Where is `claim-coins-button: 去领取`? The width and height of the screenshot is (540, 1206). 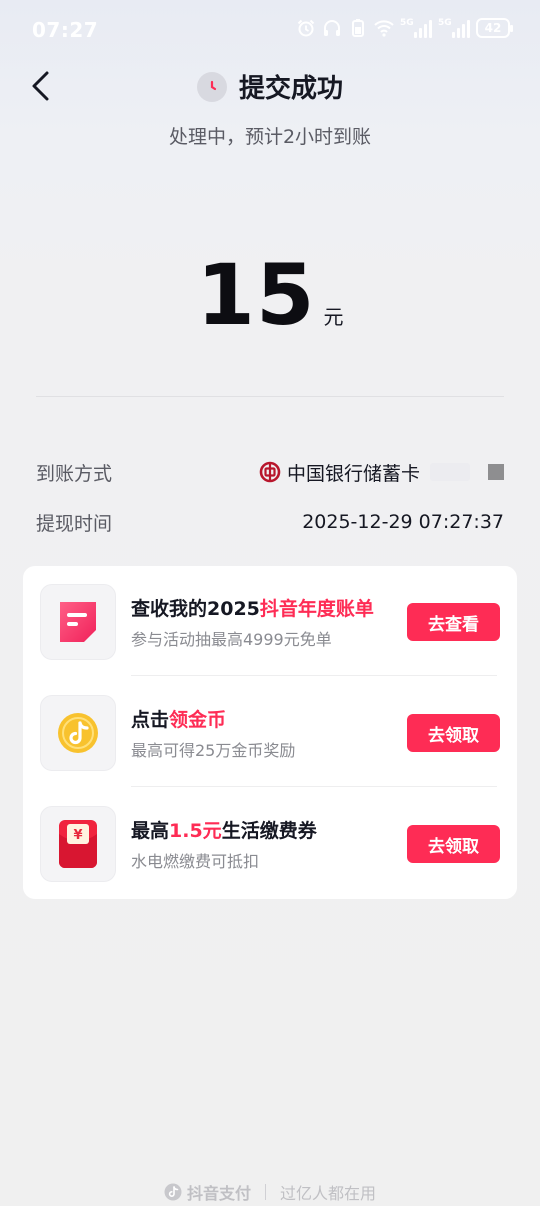 claim-coins-button: 去领取 is located at coordinates (453, 733).